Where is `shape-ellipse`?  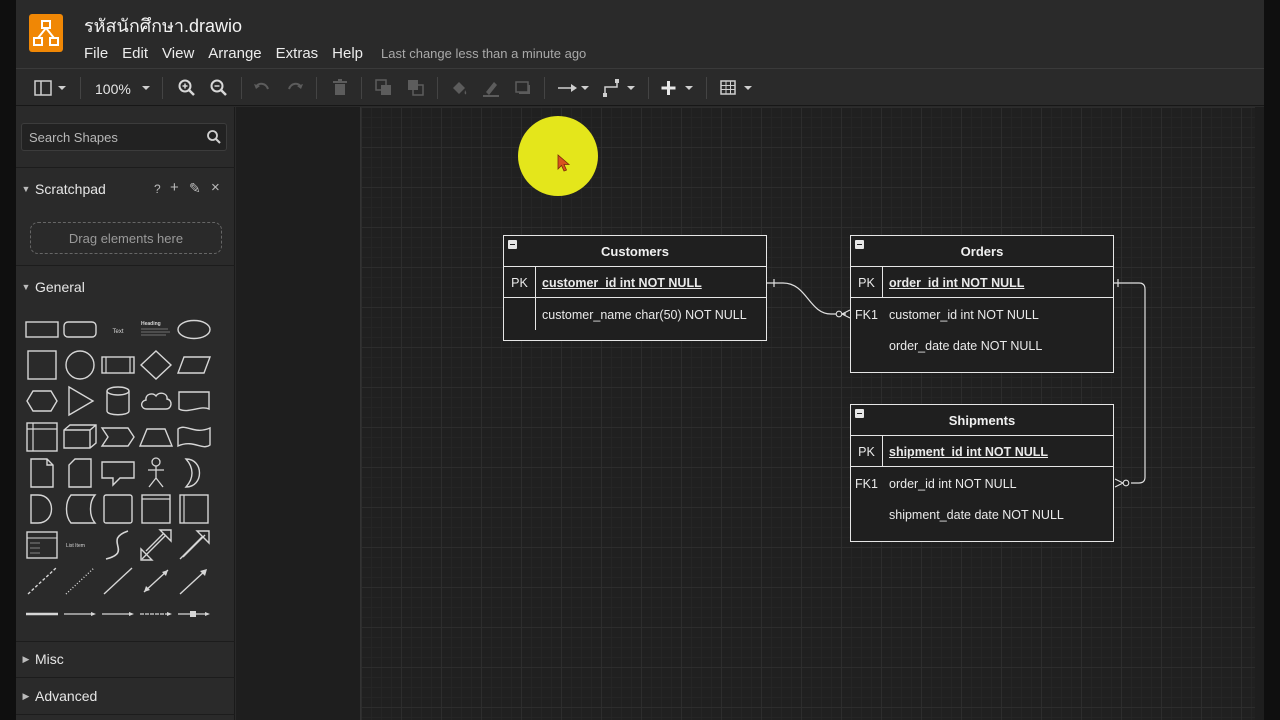
shape-ellipse is located at coordinates (194, 329).